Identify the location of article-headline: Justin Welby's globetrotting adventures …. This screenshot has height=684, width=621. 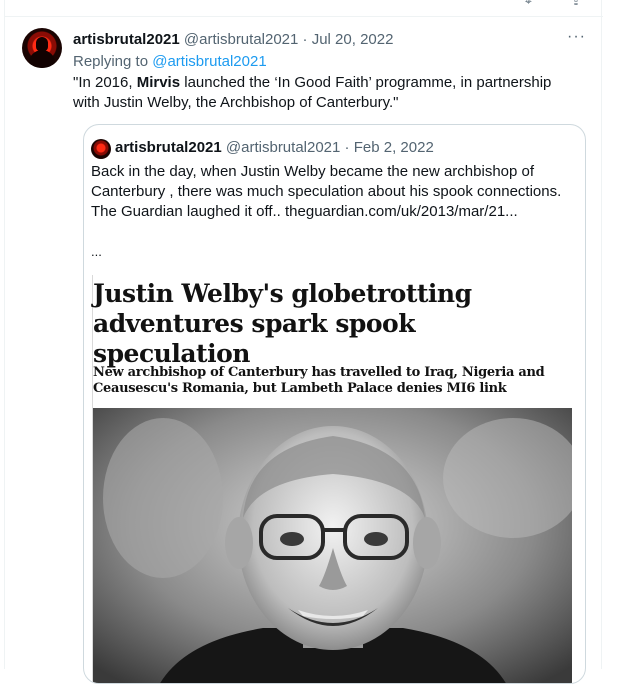
(282, 323).